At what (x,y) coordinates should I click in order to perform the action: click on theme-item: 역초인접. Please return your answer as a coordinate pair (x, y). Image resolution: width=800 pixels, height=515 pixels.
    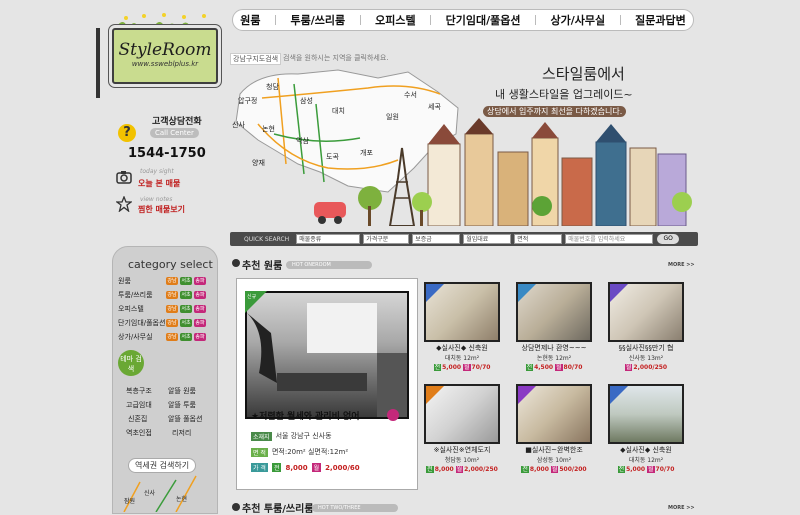
    Looking at the image, I should click on (139, 433).